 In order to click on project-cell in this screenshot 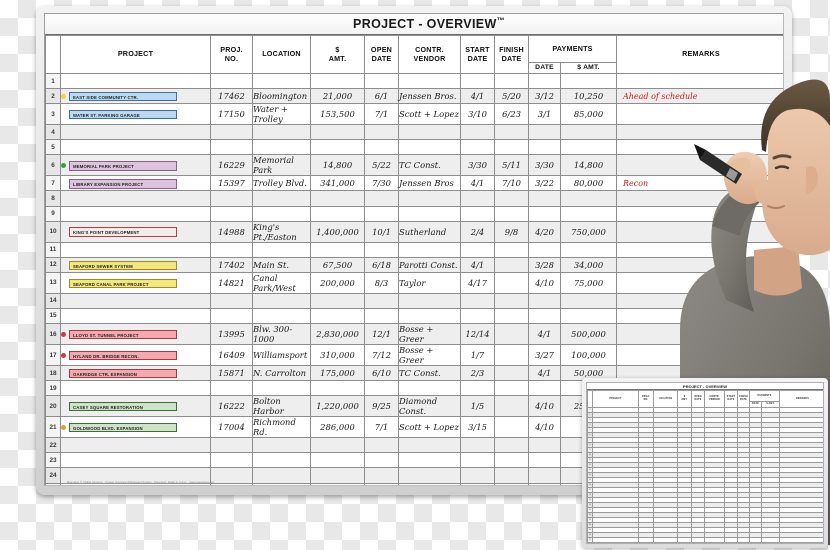, I will do `click(135, 316)`.